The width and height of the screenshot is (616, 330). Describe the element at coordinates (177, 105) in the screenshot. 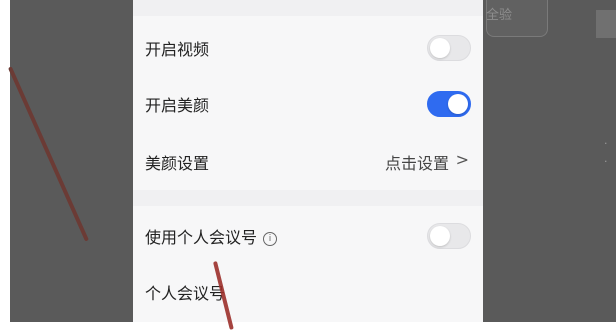

I see `setting-label: 开启美颜` at that location.